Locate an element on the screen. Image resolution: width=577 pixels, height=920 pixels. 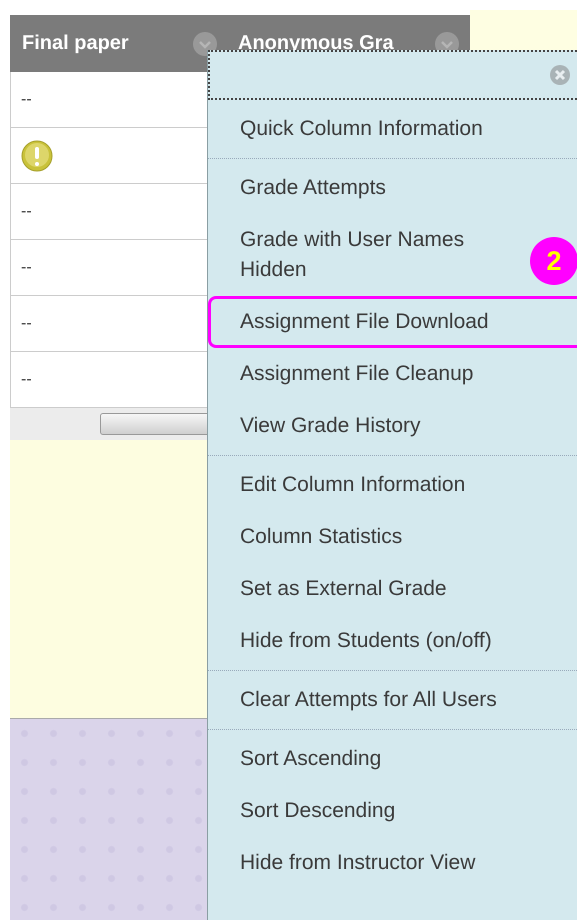
menu-item: View Grade History is located at coordinates (392, 426).